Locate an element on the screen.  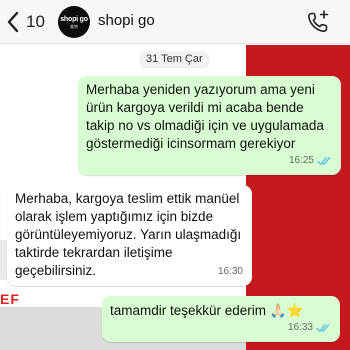
date-label: 31 Tem Çar is located at coordinates (174, 59).